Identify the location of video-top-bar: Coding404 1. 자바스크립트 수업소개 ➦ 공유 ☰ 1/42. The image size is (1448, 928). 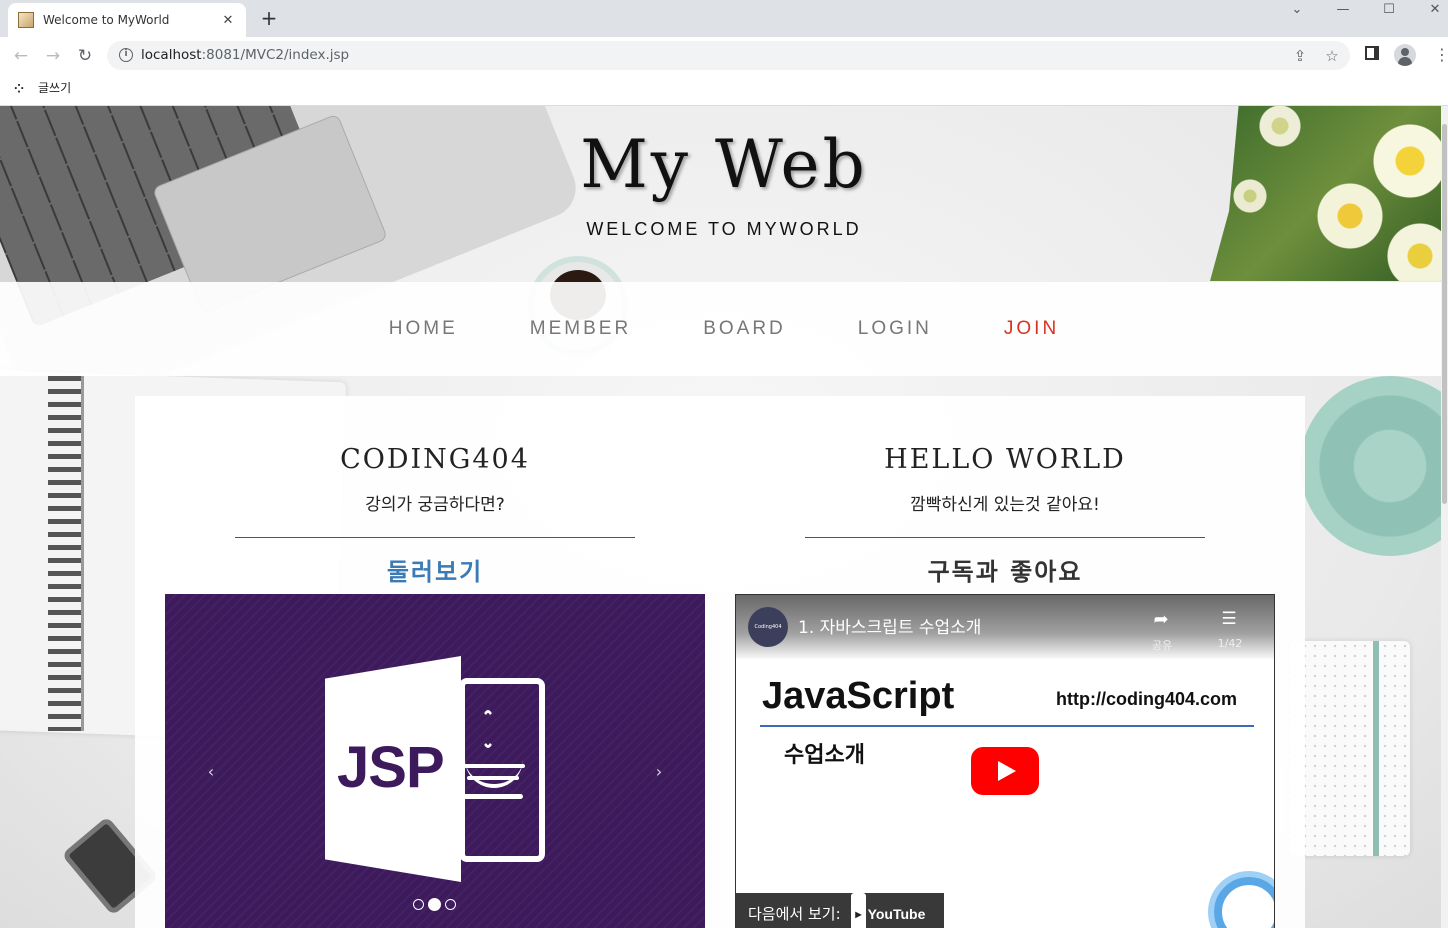
(1005, 627).